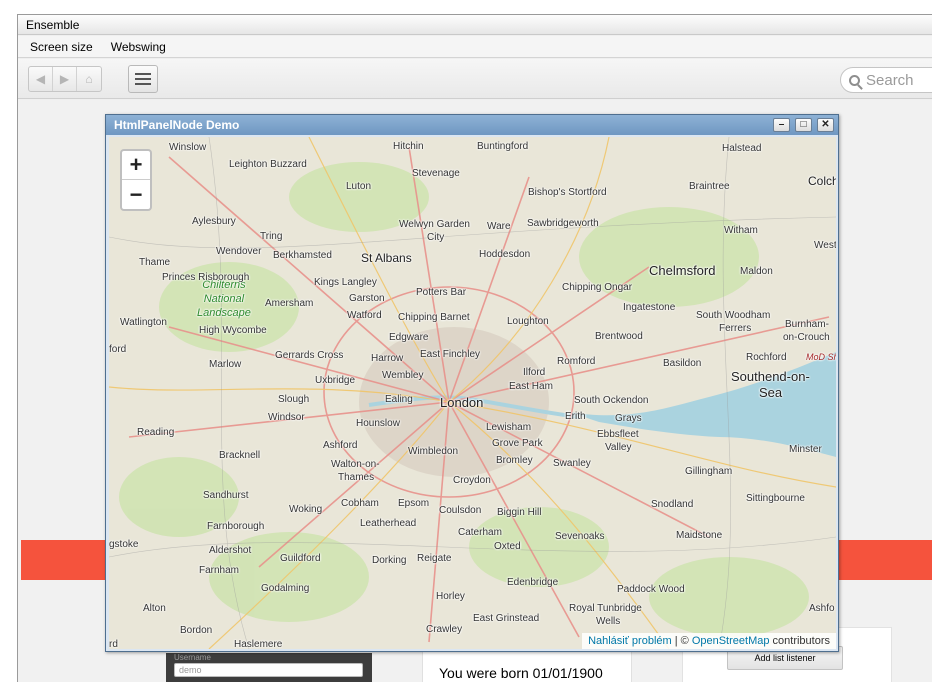 This screenshot has width=932, height=682. What do you see at coordinates (572, 463) in the screenshot?
I see `map-place-label: Swanley` at bounding box center [572, 463].